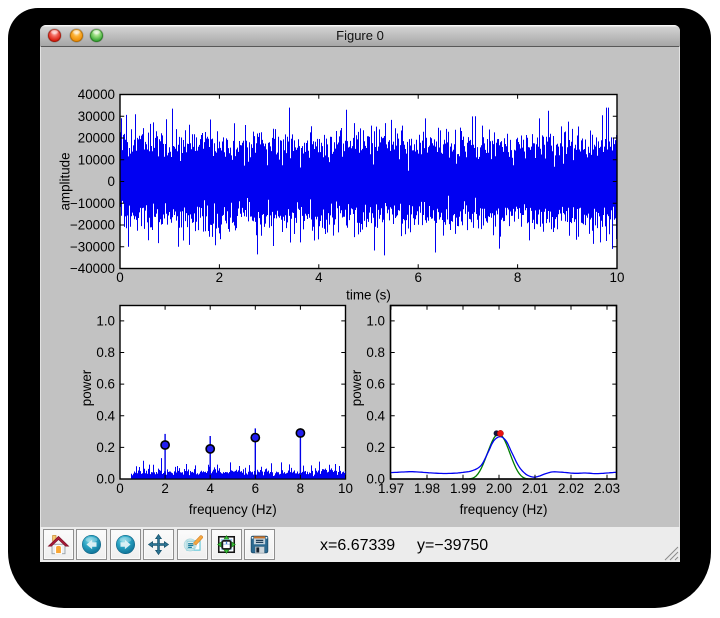 This screenshot has width=720, height=618. I want to click on svg-text: −20000, so click(92, 225).